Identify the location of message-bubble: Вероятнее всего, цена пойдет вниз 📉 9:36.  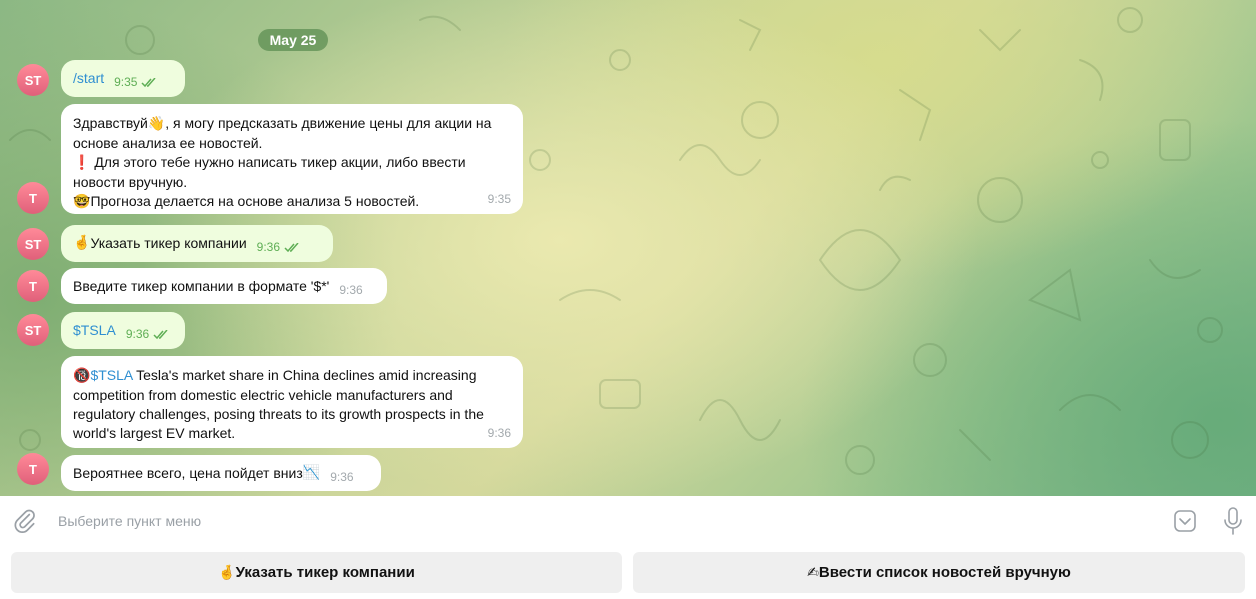
(221, 473).